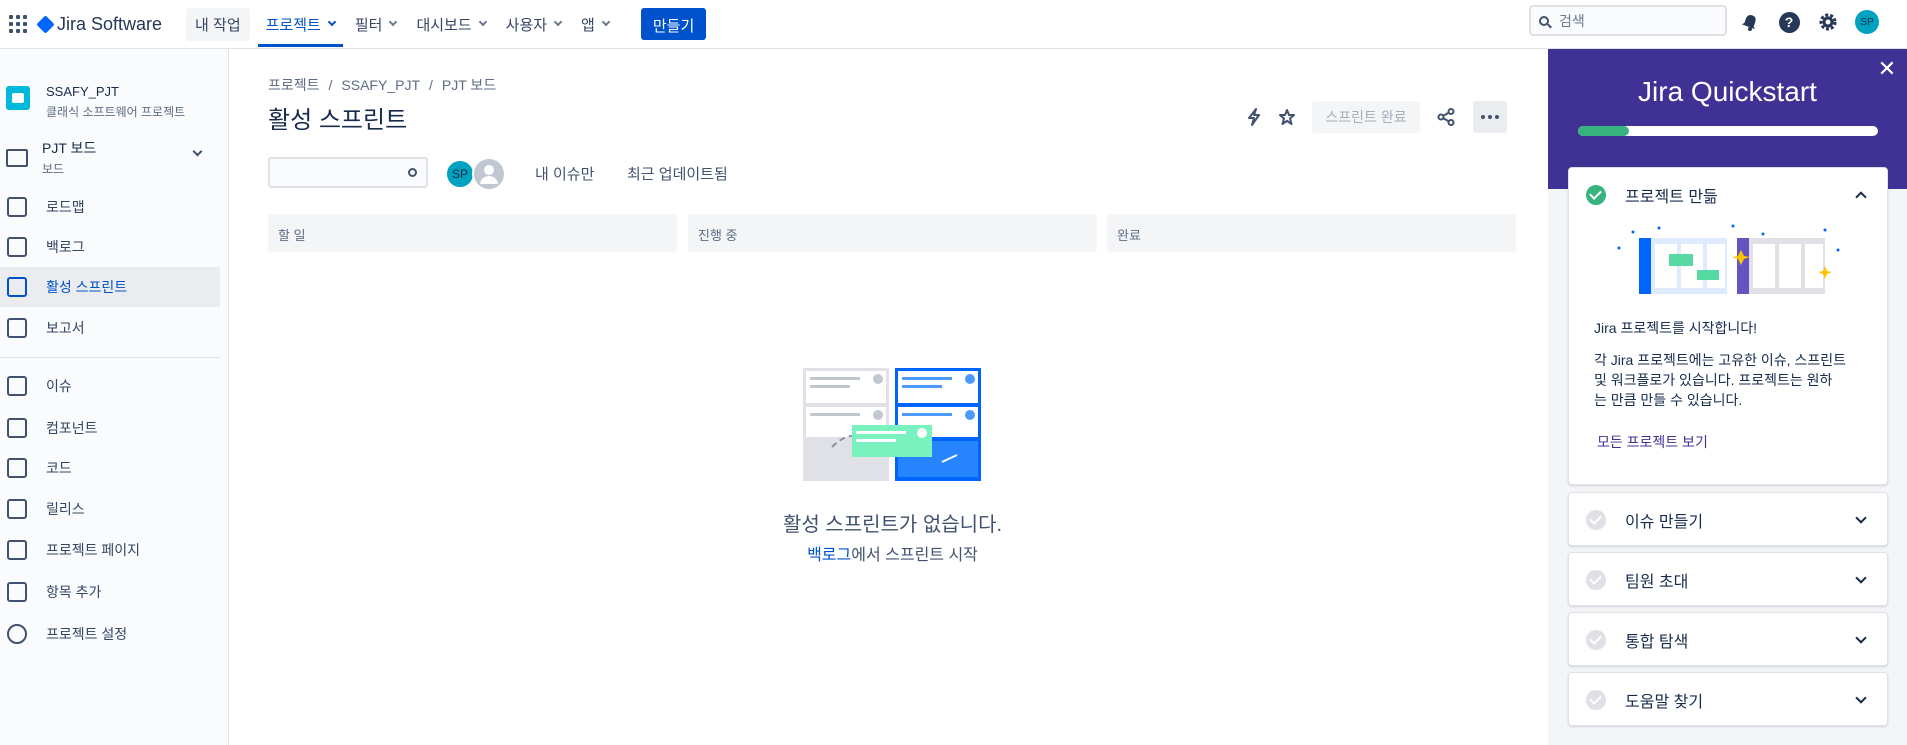 The width and height of the screenshot is (1907, 745). What do you see at coordinates (17, 428) in the screenshot?
I see `components-icon` at bounding box center [17, 428].